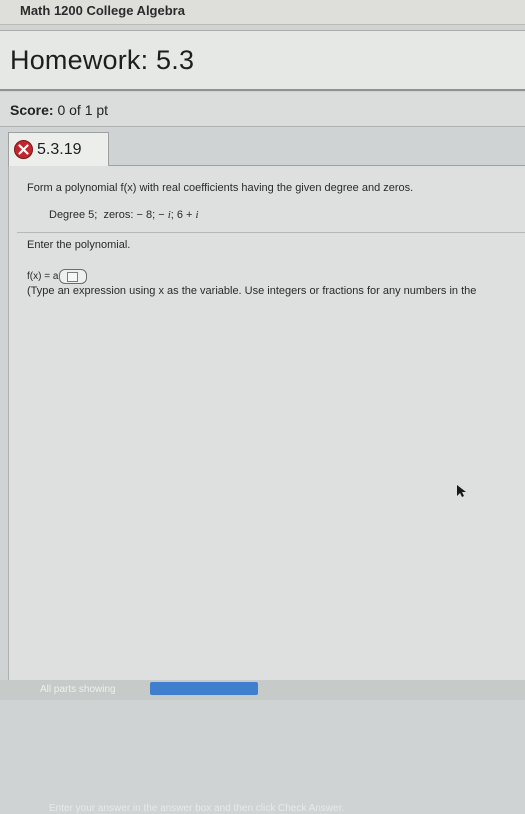  I want to click on question-tab: 5.3.19, so click(58, 149).